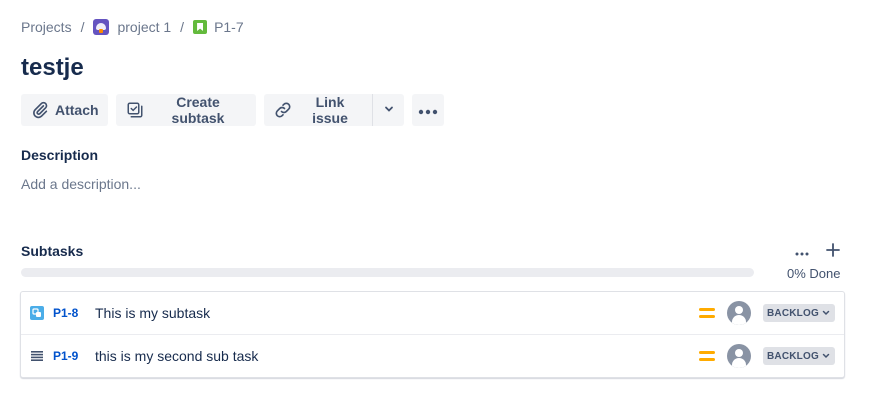  Describe the element at coordinates (200, 27) in the screenshot. I see `story-icon` at that location.